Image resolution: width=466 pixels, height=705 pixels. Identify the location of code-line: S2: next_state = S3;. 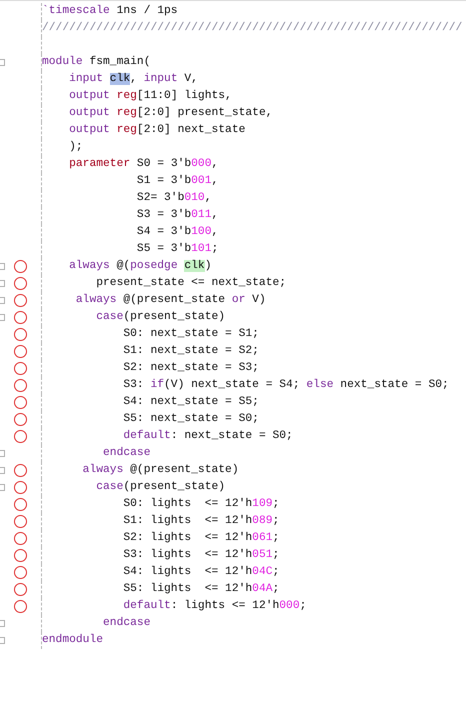
(190, 368).